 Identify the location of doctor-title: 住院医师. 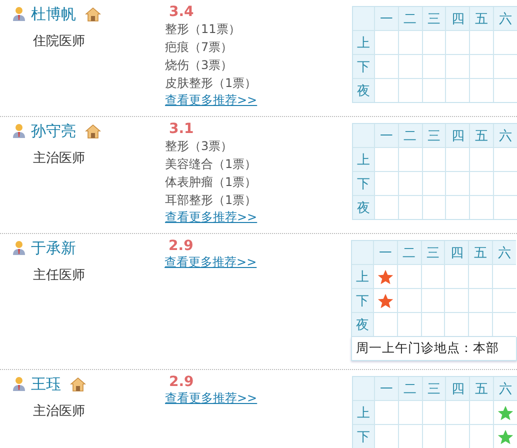
(59, 41).